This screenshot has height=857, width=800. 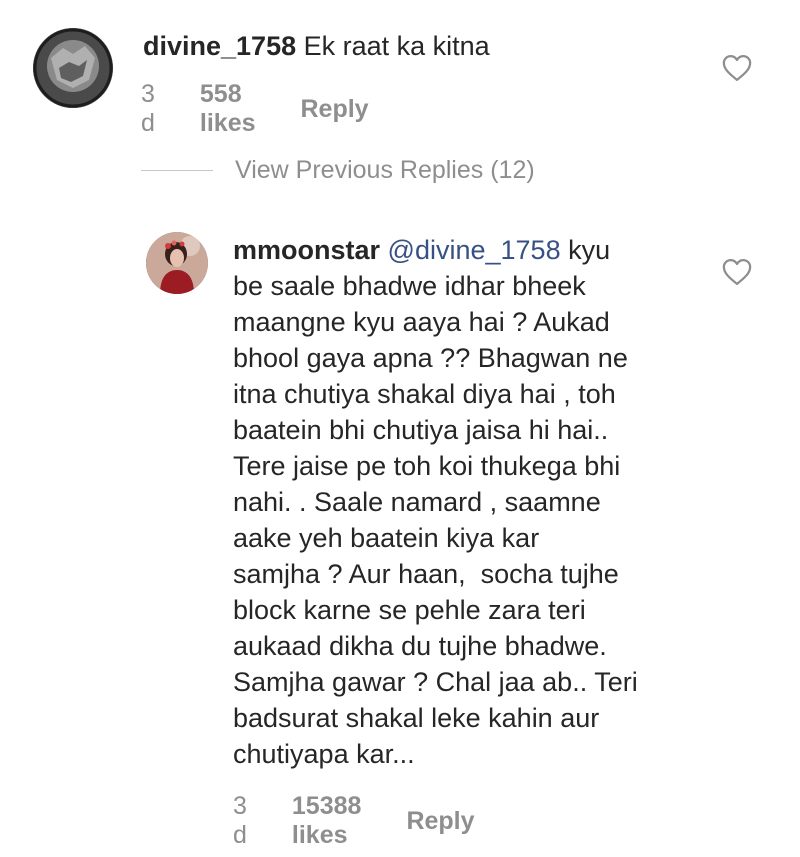 I want to click on view-previous-replies-label: View Previous Replies (12), so click(x=385, y=170).